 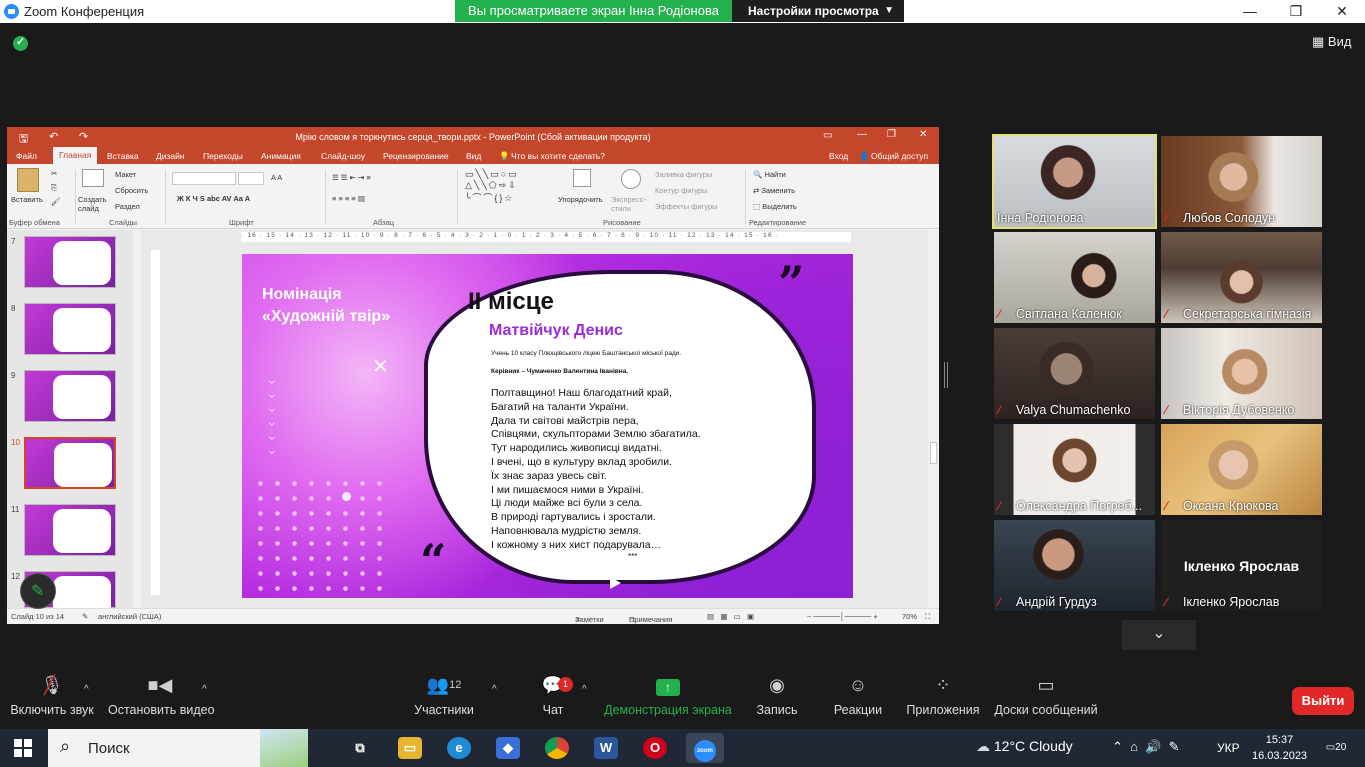 I want to click on view-mode-icons: ▤ ▦ ▭ ▣, so click(x=730, y=616).